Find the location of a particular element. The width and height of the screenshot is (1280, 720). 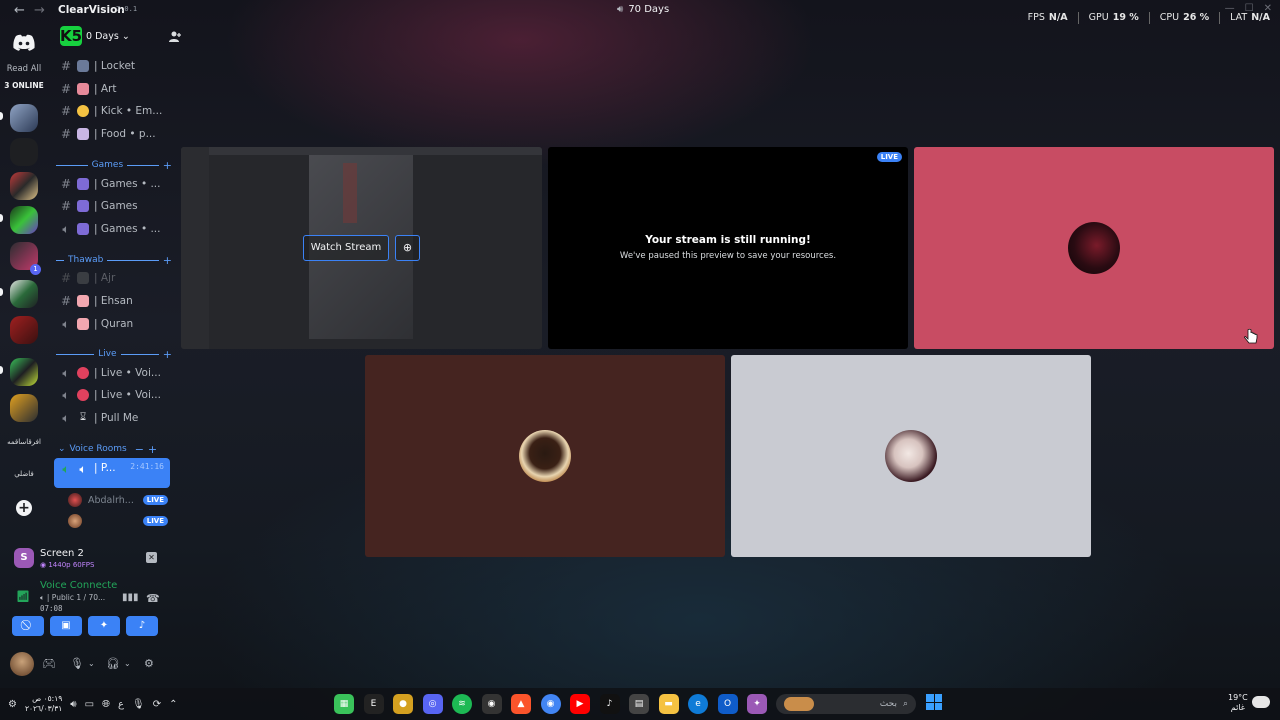

category-thawab: Thawab + is located at coordinates (114, 260).